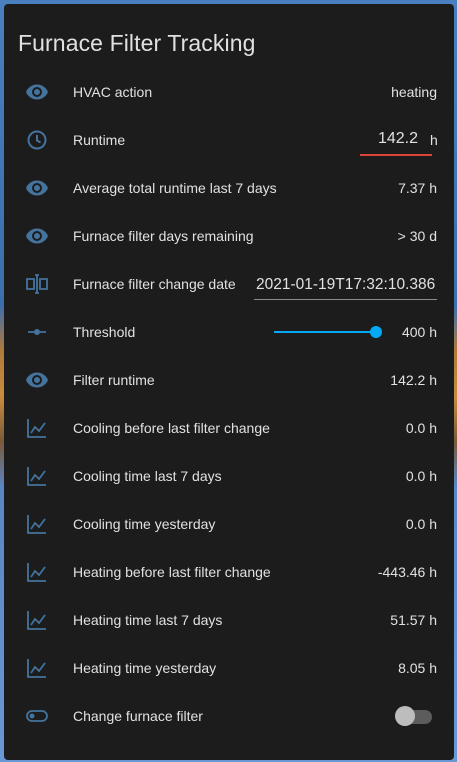 The width and height of the screenshot is (457, 762). Describe the element at coordinates (172, 572) in the screenshot. I see `heating-before-label: Heating before last filter change` at that location.